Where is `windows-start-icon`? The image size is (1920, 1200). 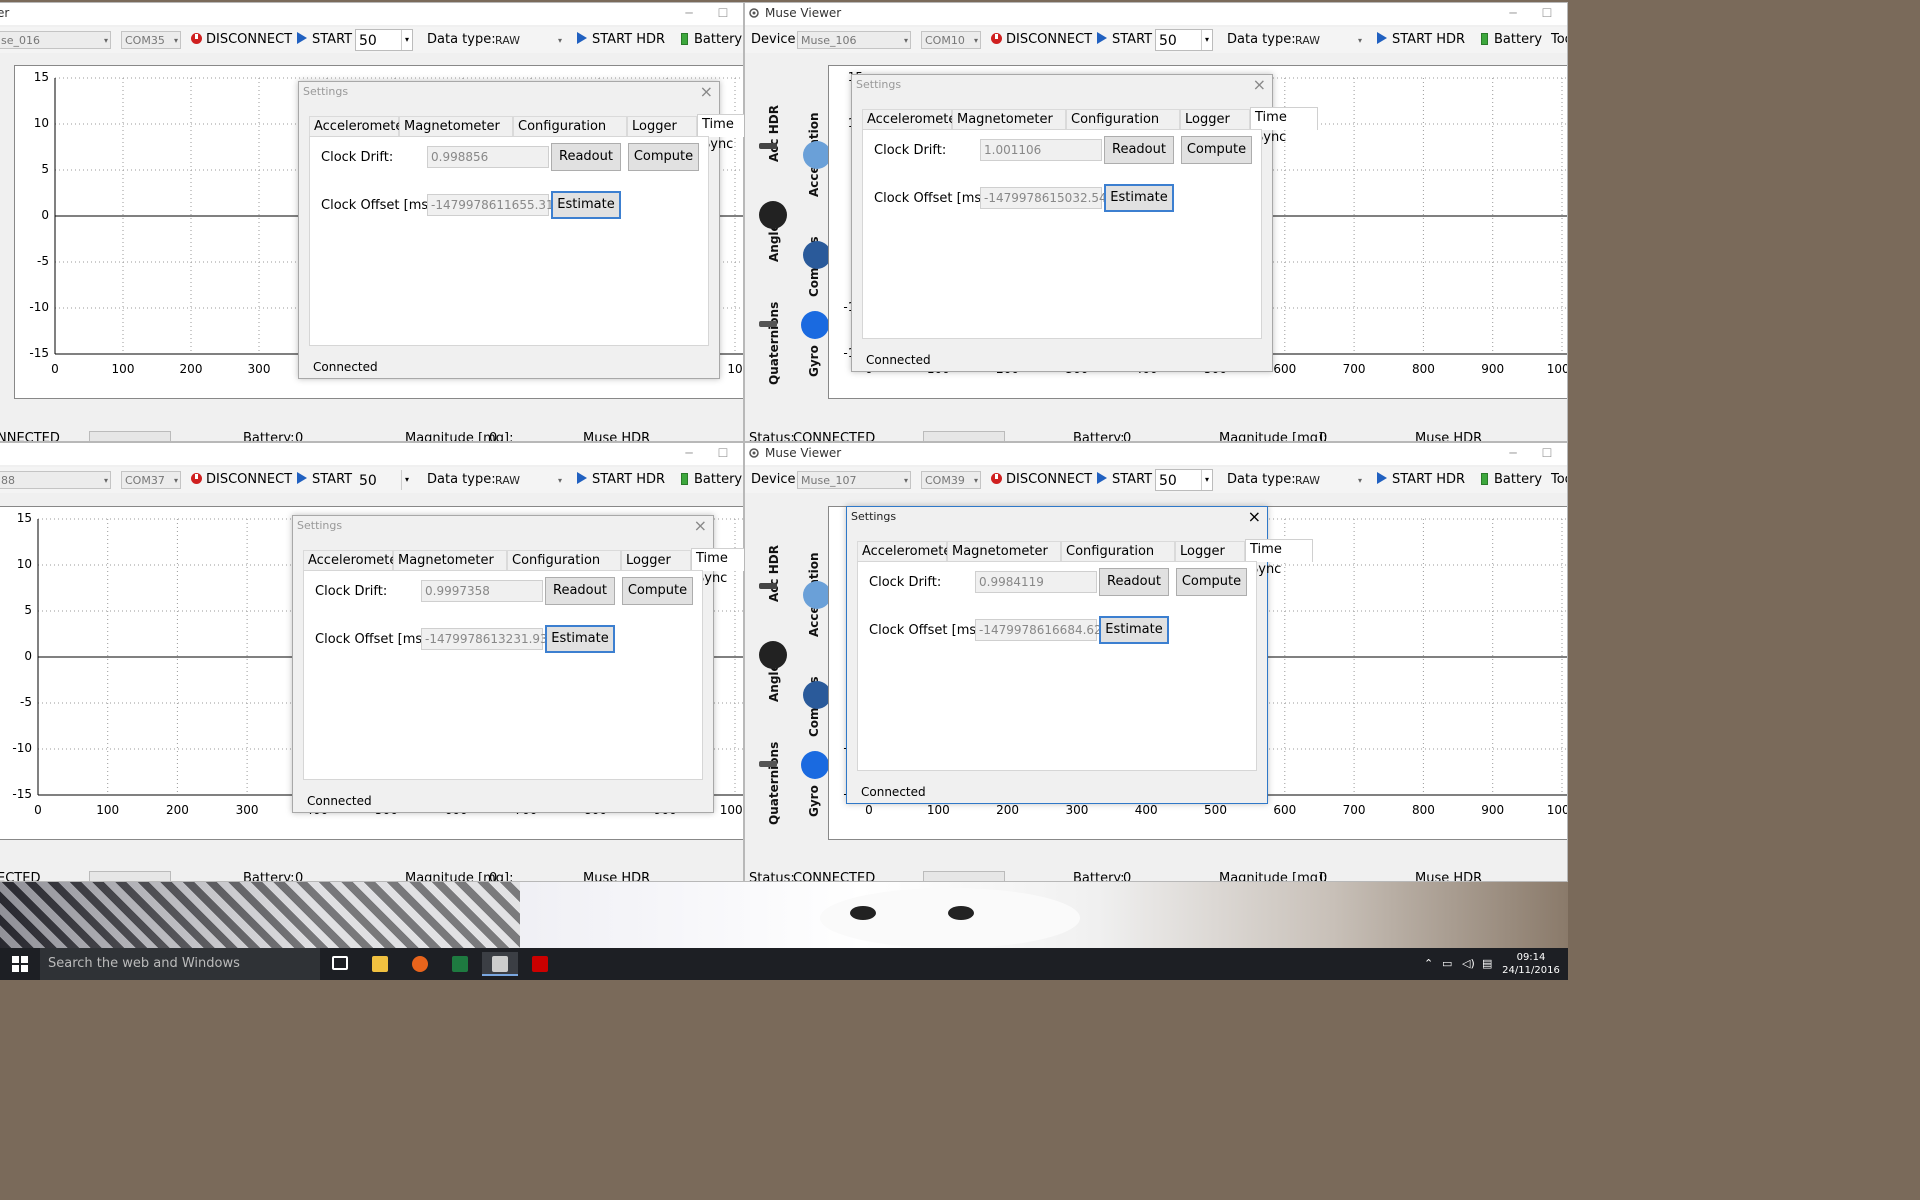
windows-start-icon is located at coordinates (20, 964).